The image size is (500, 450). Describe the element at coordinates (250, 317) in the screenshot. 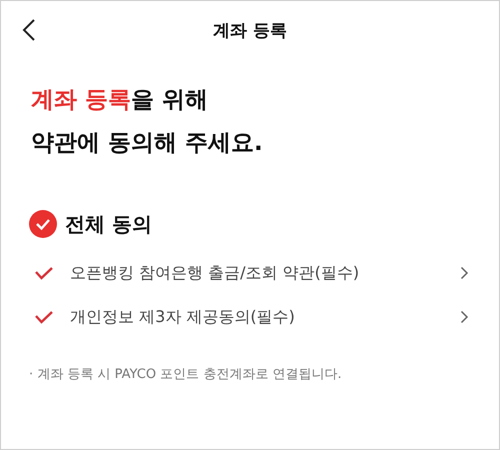

I see `terms-item: 개인정보 제3자 제공동의(필수)` at that location.